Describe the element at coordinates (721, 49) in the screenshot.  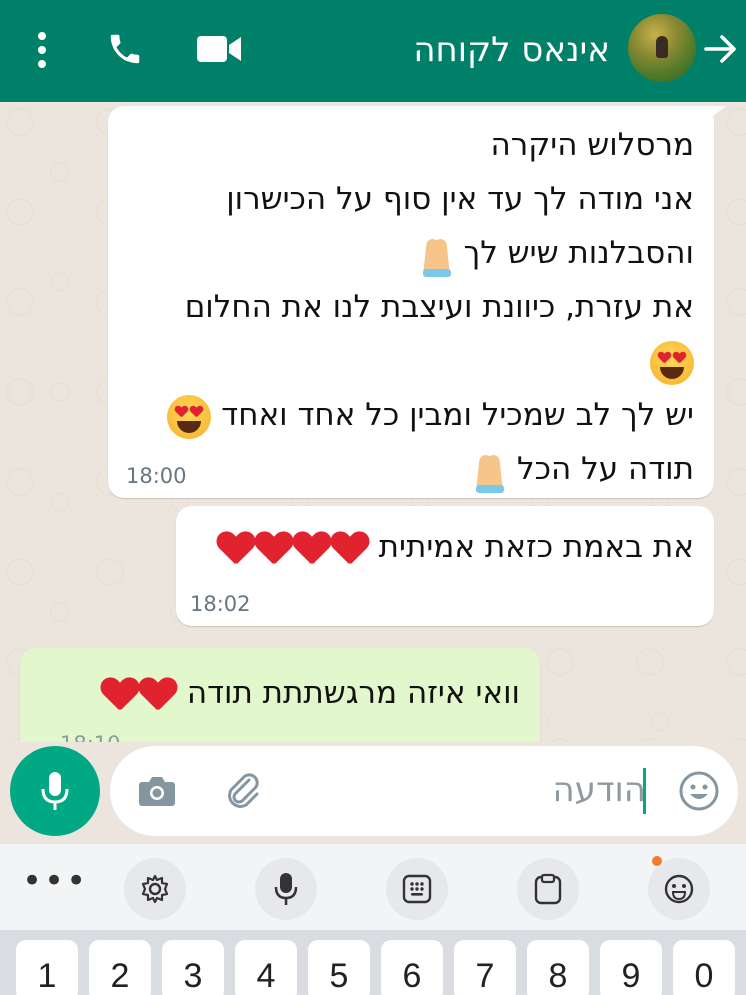
I see `back-arrow-icon` at that location.